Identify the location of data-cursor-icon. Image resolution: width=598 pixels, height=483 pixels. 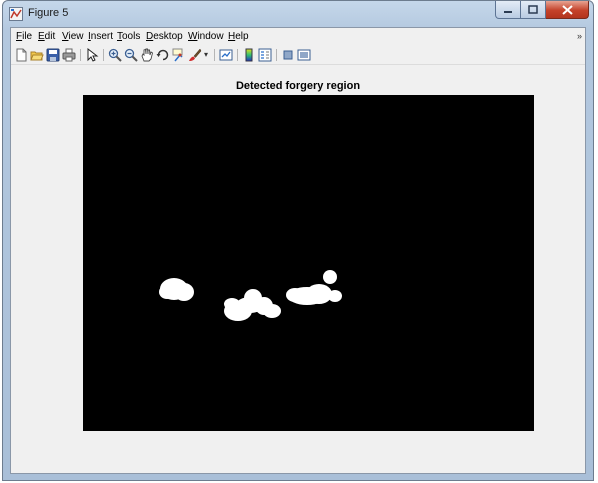
(179, 55).